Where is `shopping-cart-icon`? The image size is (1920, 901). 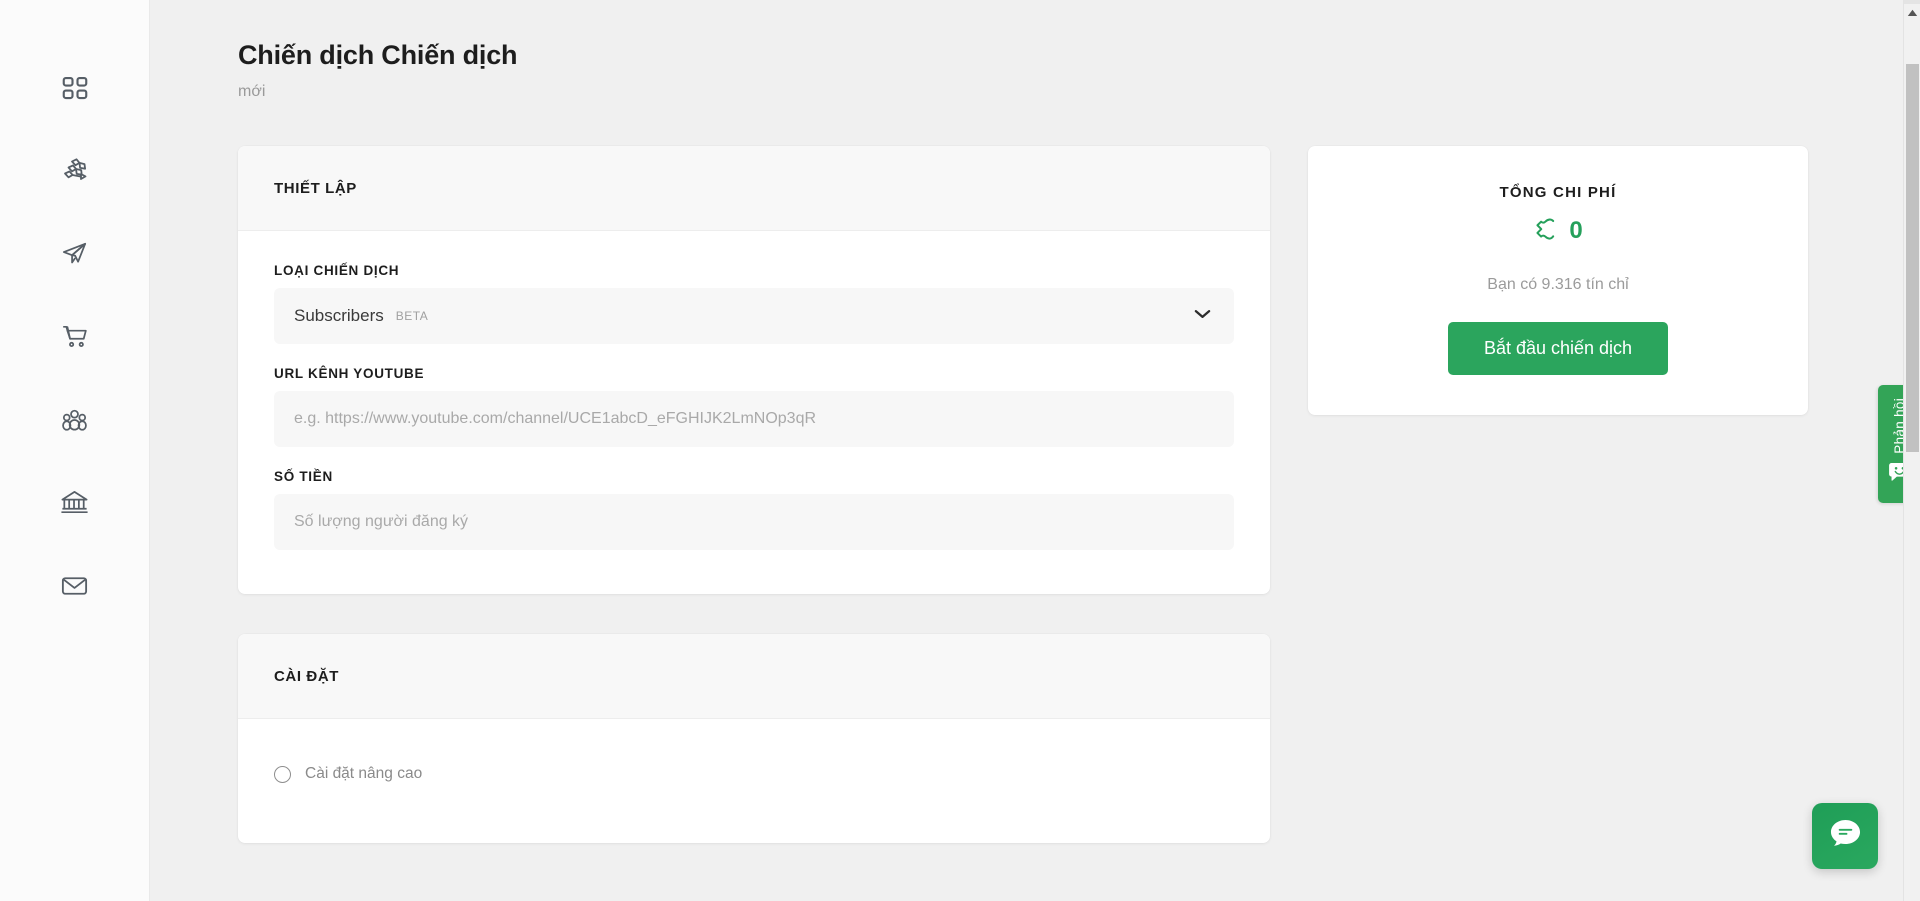
shopping-cart-icon is located at coordinates (74, 336).